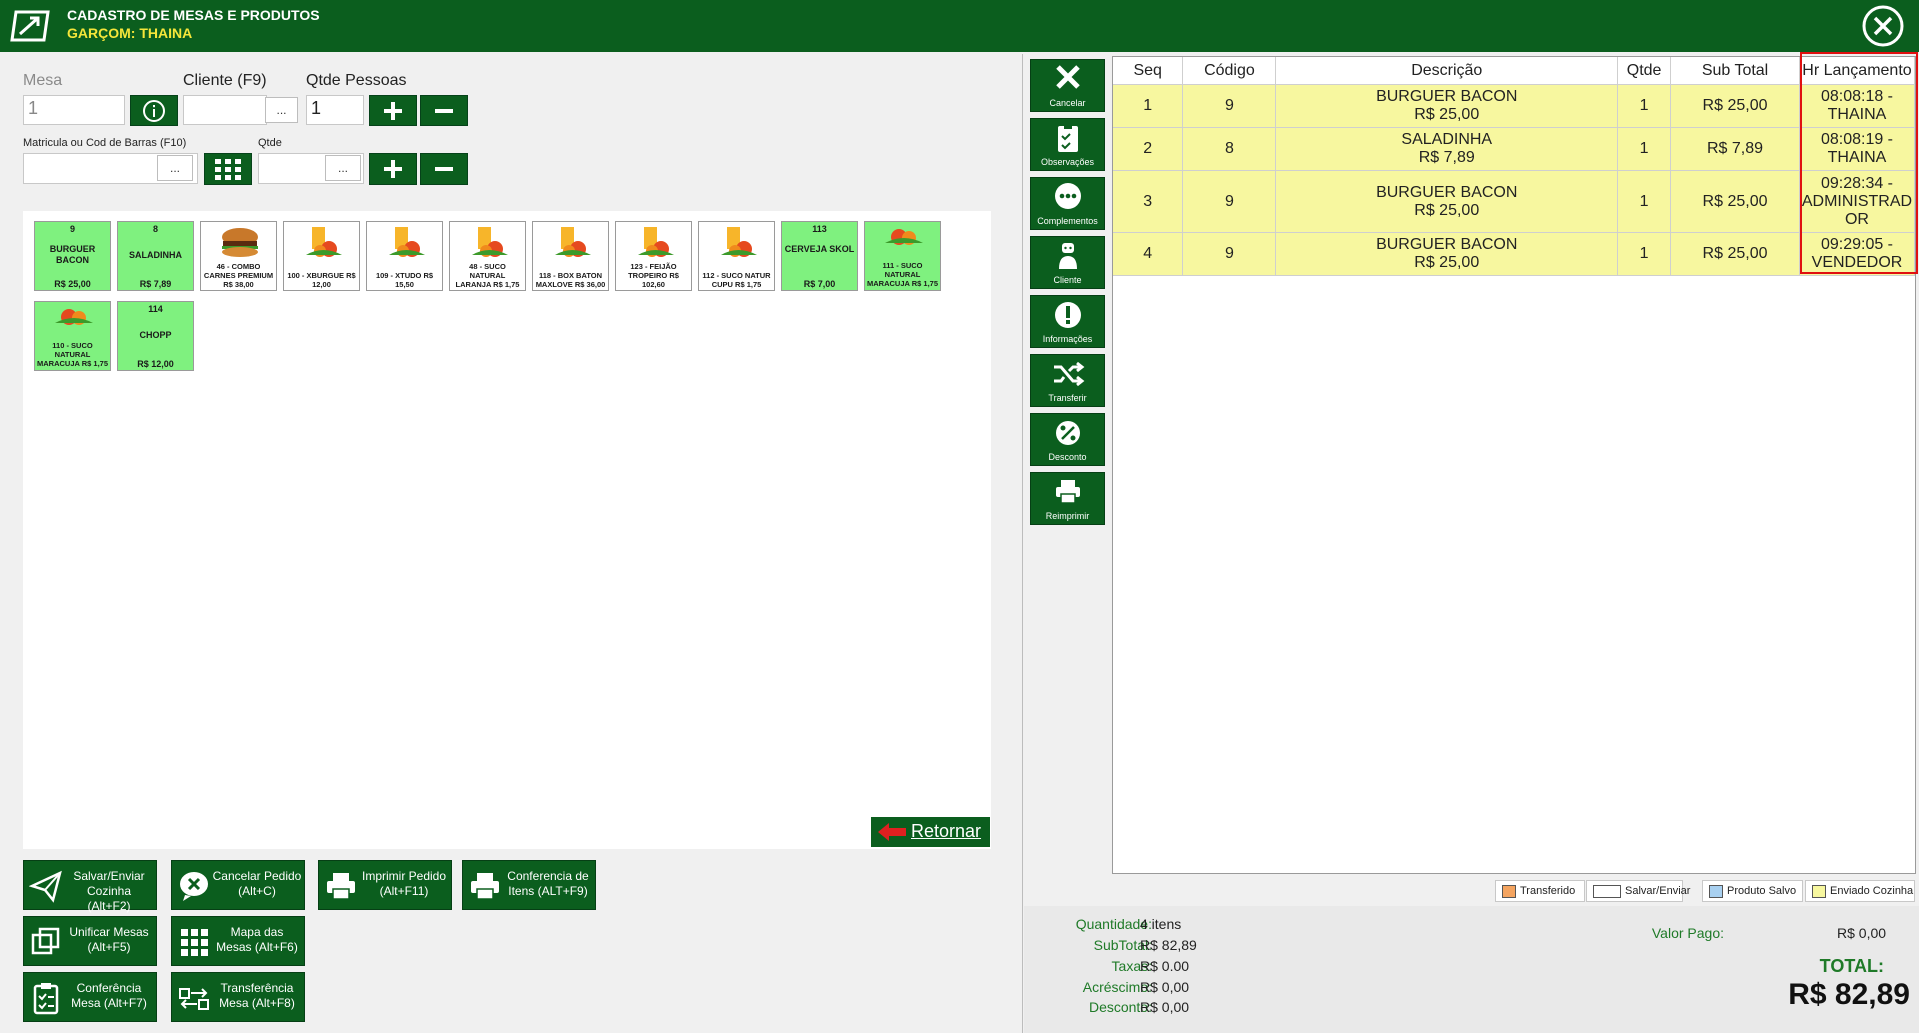  Describe the element at coordinates (1229, 71) in the screenshot. I see `column-header: Código` at that location.